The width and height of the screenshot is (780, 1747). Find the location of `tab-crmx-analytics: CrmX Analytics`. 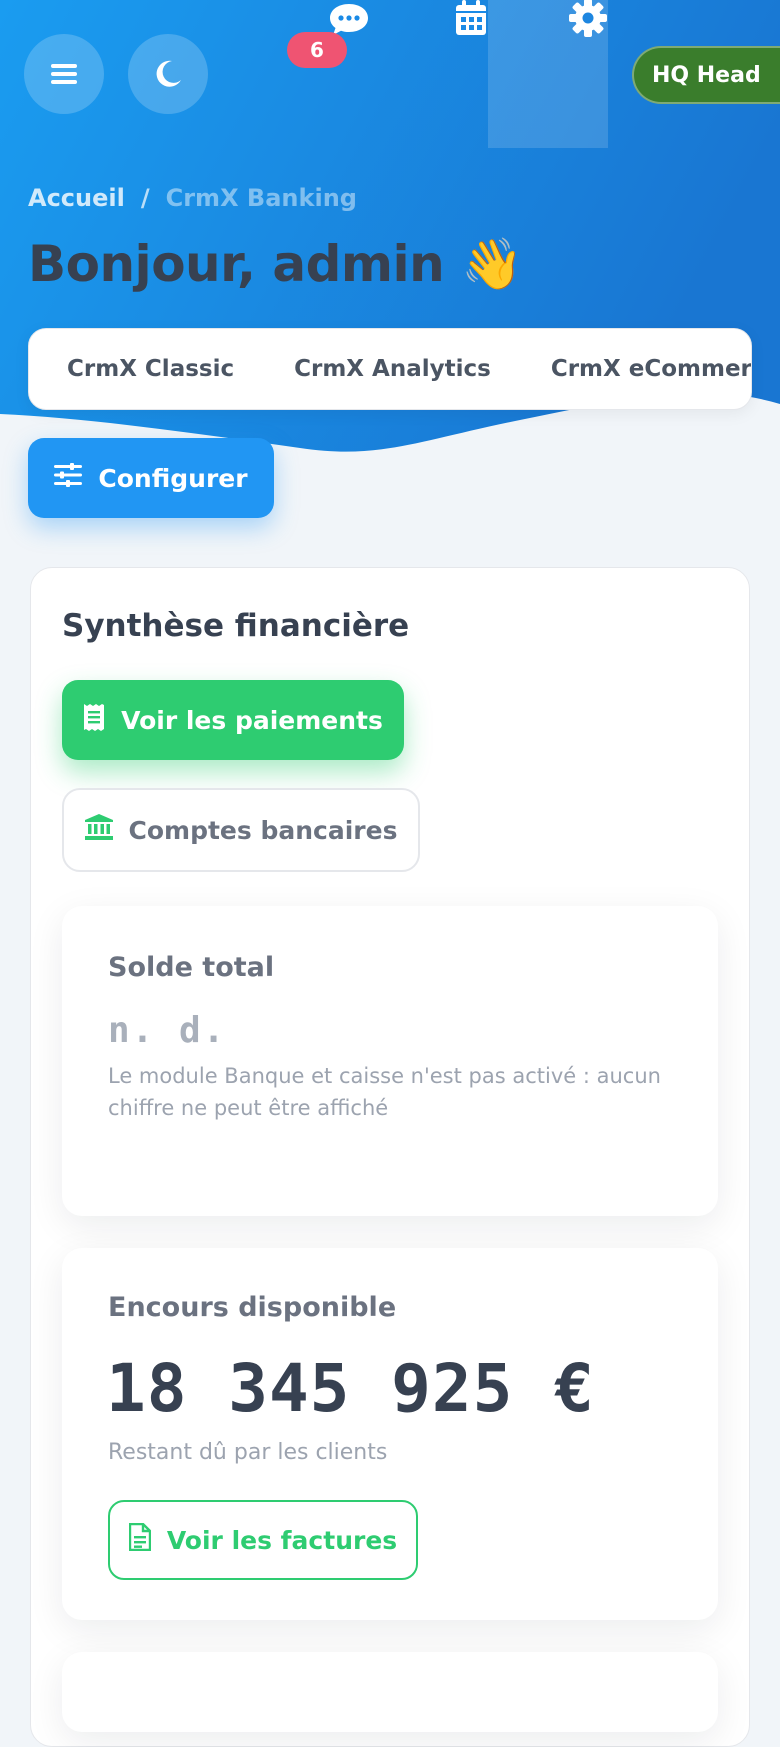

tab-crmx-analytics: CrmX Analytics is located at coordinates (392, 369).